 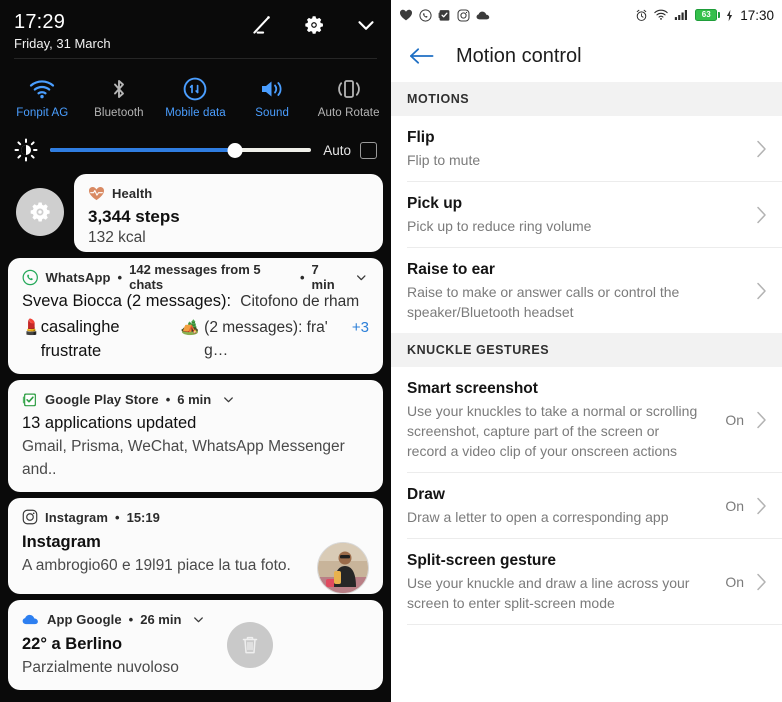 I want to click on shade-header: 17:29 Friday, 31 March, so click(x=195, y=33).